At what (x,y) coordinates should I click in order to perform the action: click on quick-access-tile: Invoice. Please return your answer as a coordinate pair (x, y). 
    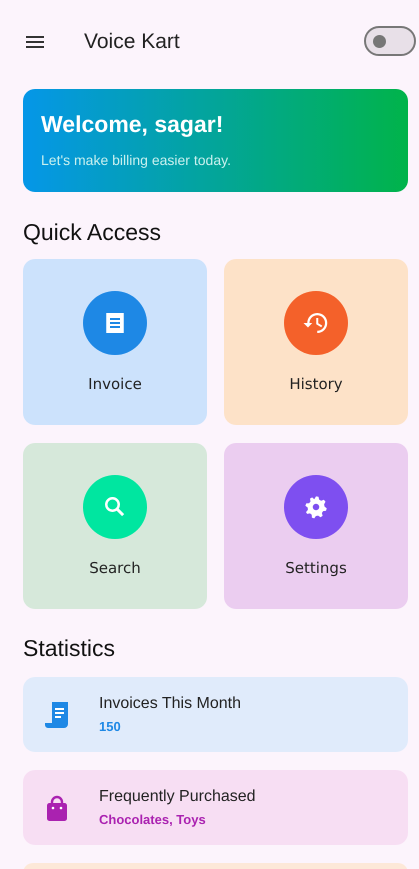
    Looking at the image, I should click on (115, 342).